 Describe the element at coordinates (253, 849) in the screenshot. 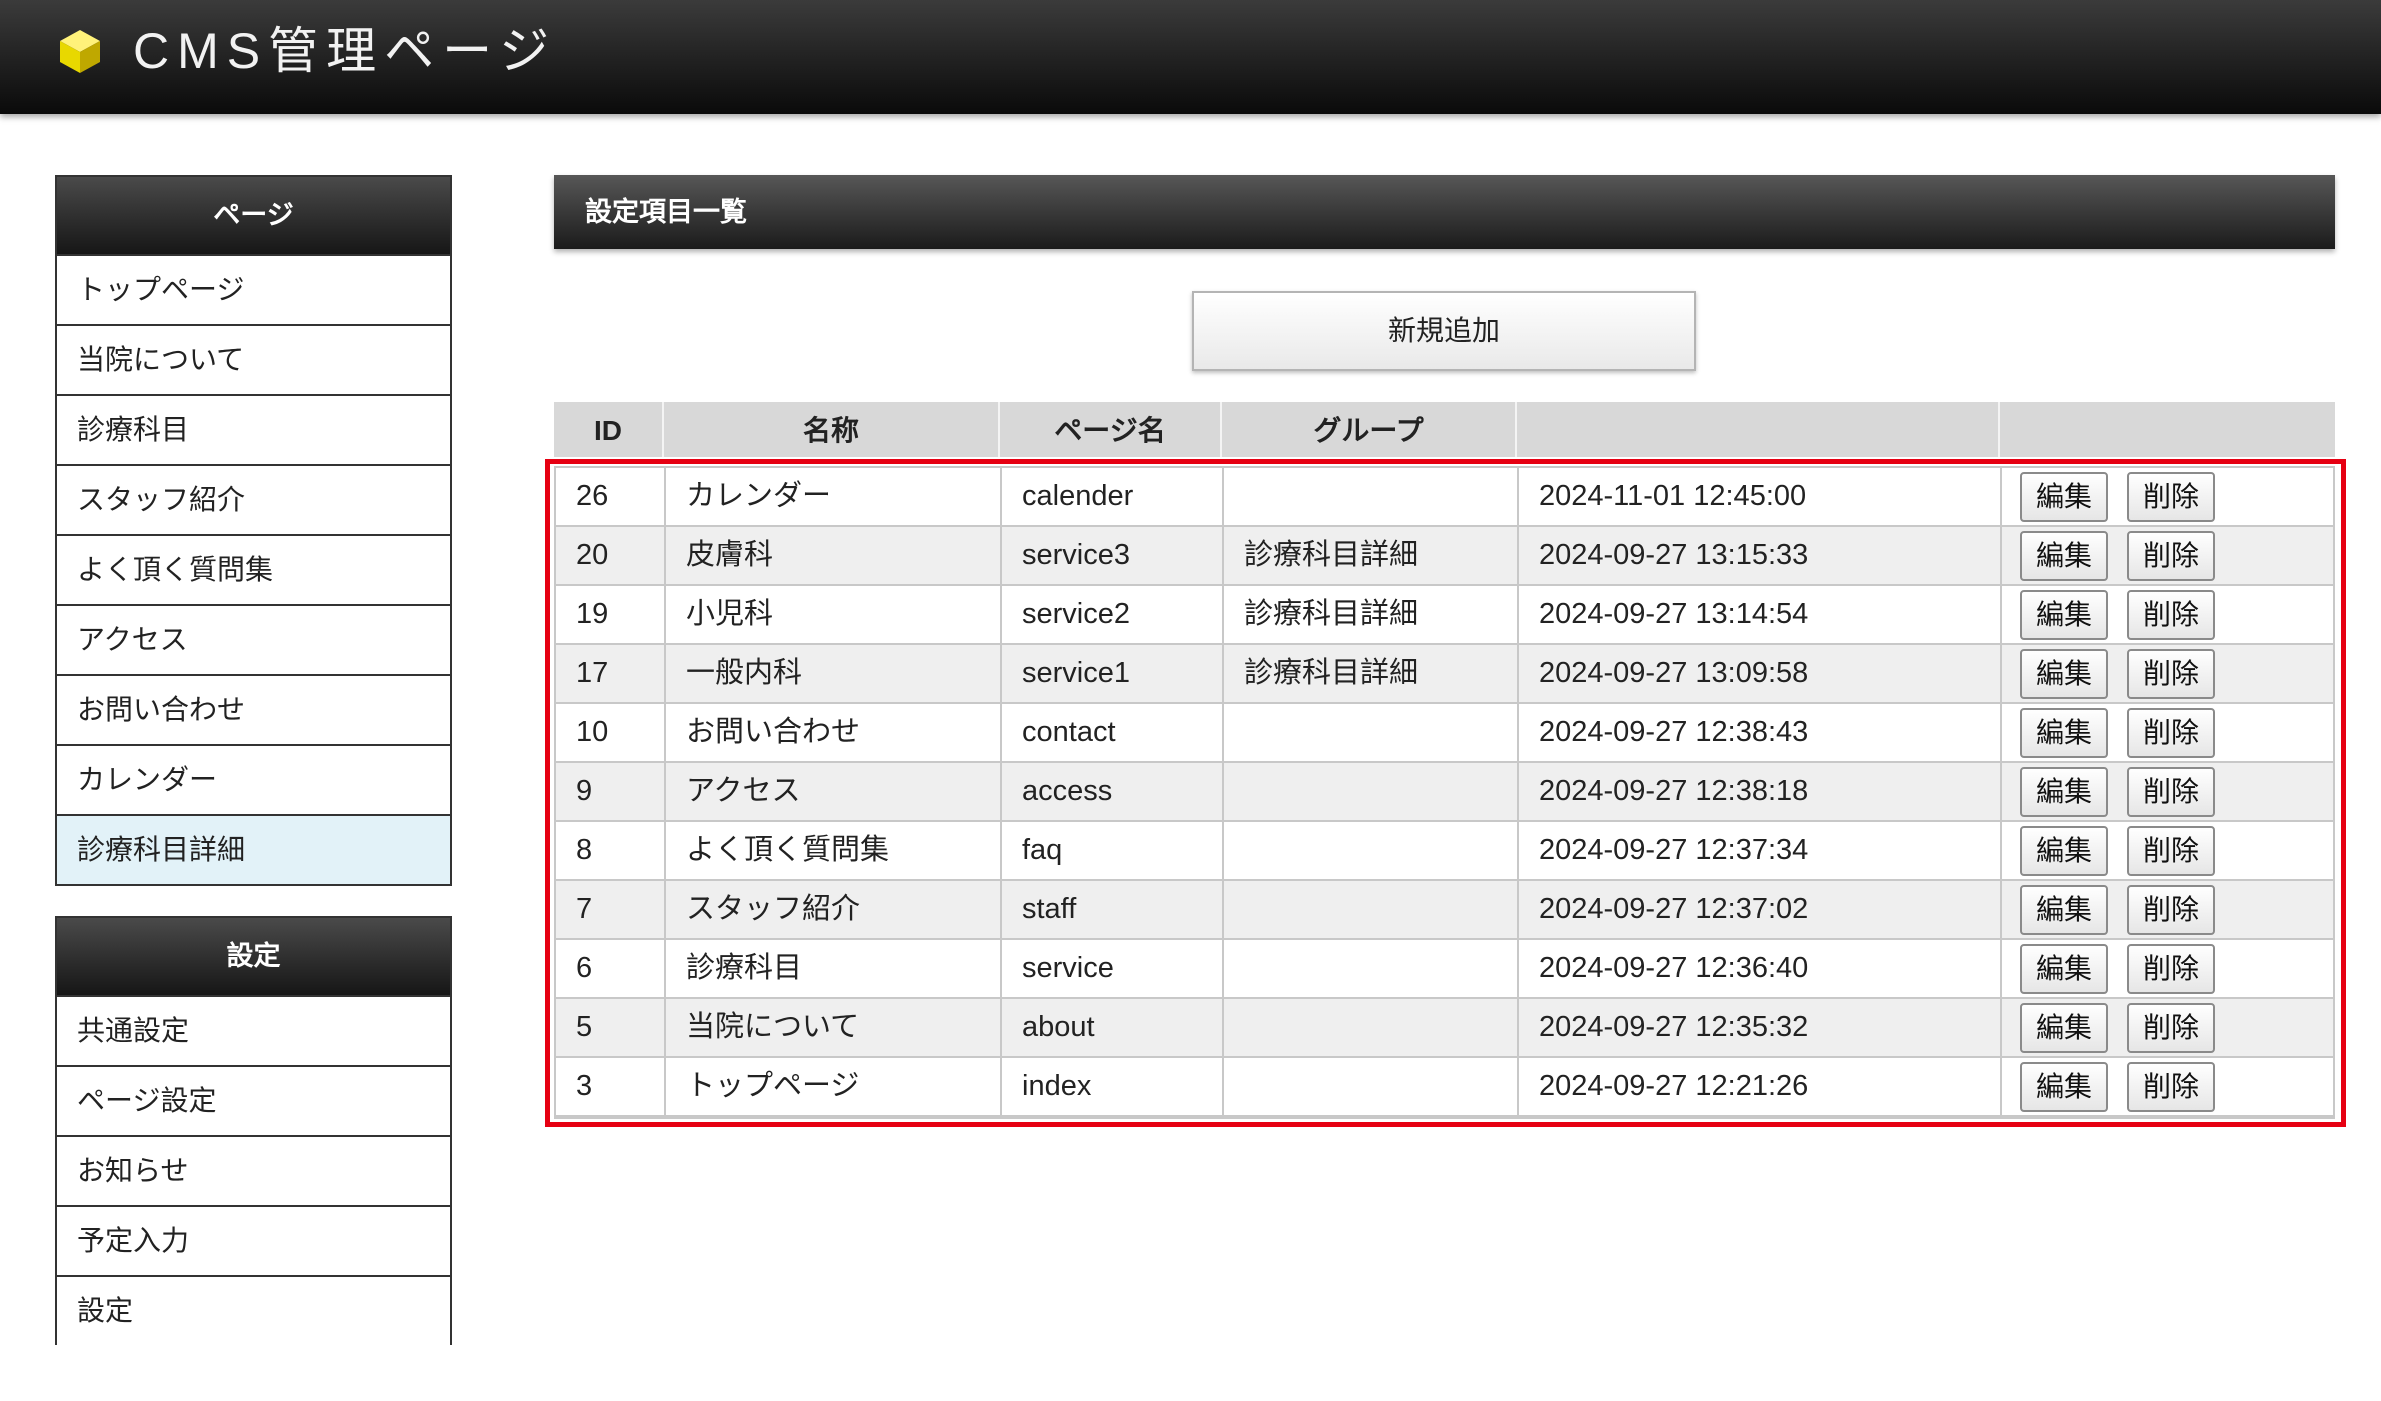

I see `sidebar-item-department-details: 診療科目詳細` at that location.